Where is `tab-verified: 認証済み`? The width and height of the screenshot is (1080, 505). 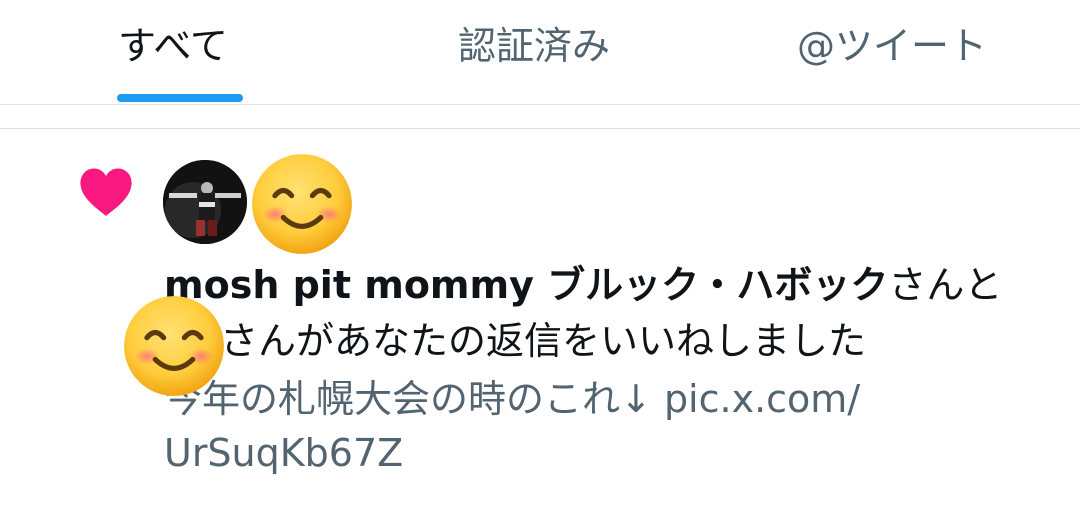 tab-verified: 認証済み is located at coordinates (534, 46).